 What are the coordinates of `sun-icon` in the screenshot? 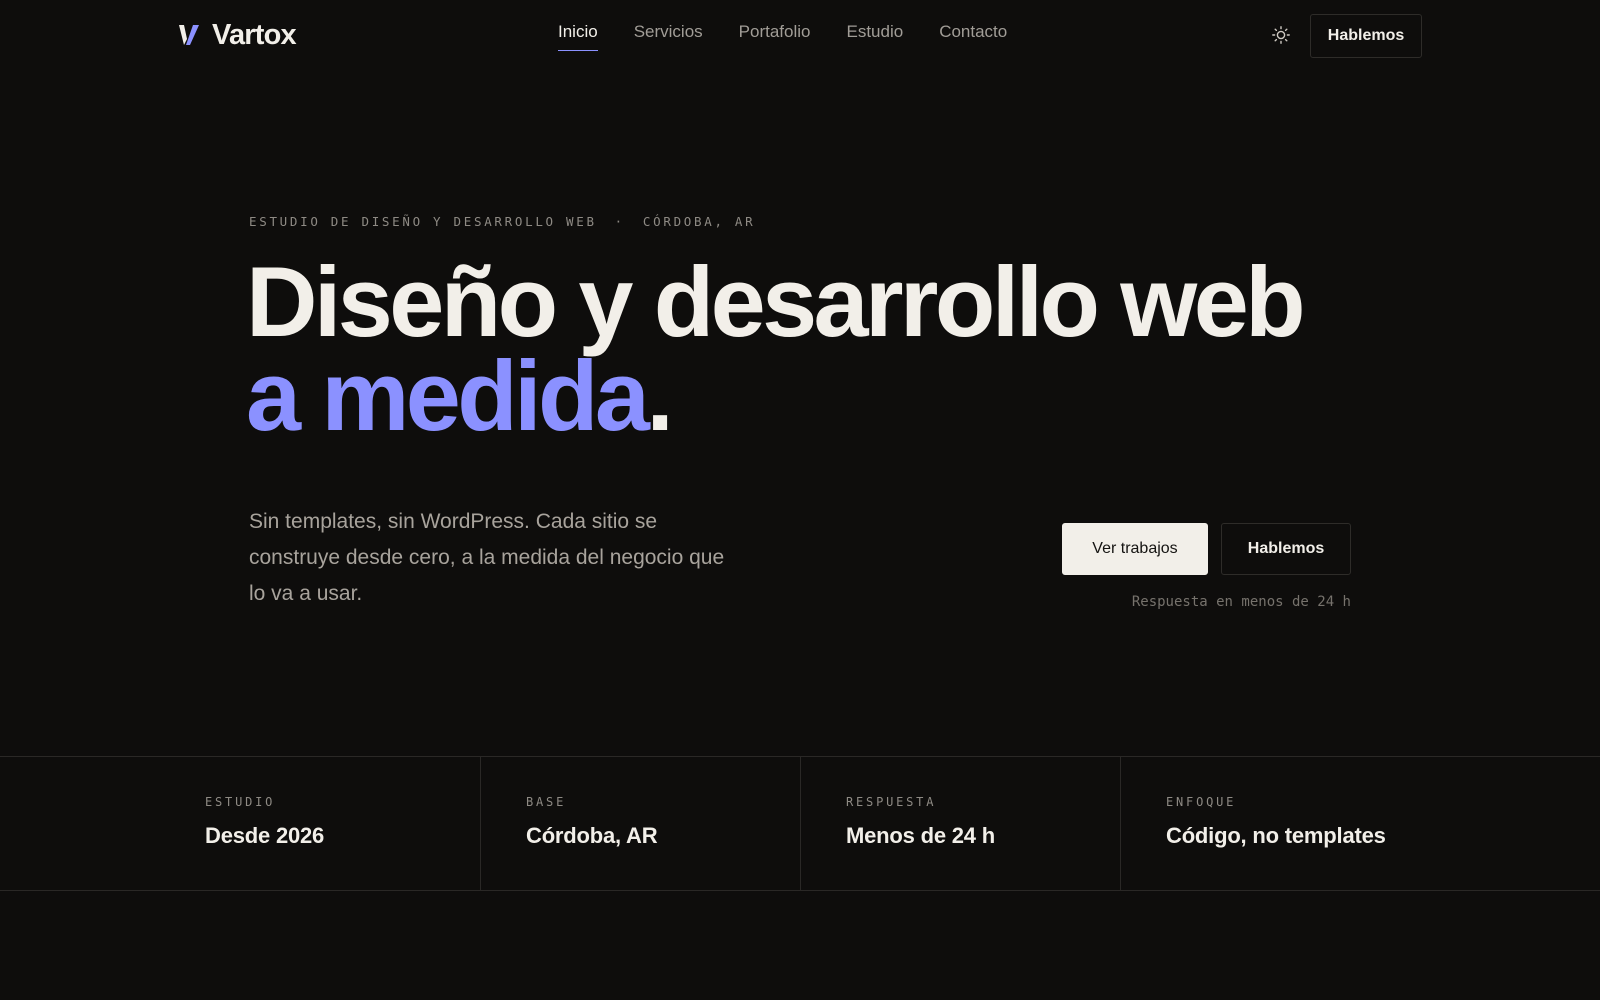 It's located at (1281, 35).